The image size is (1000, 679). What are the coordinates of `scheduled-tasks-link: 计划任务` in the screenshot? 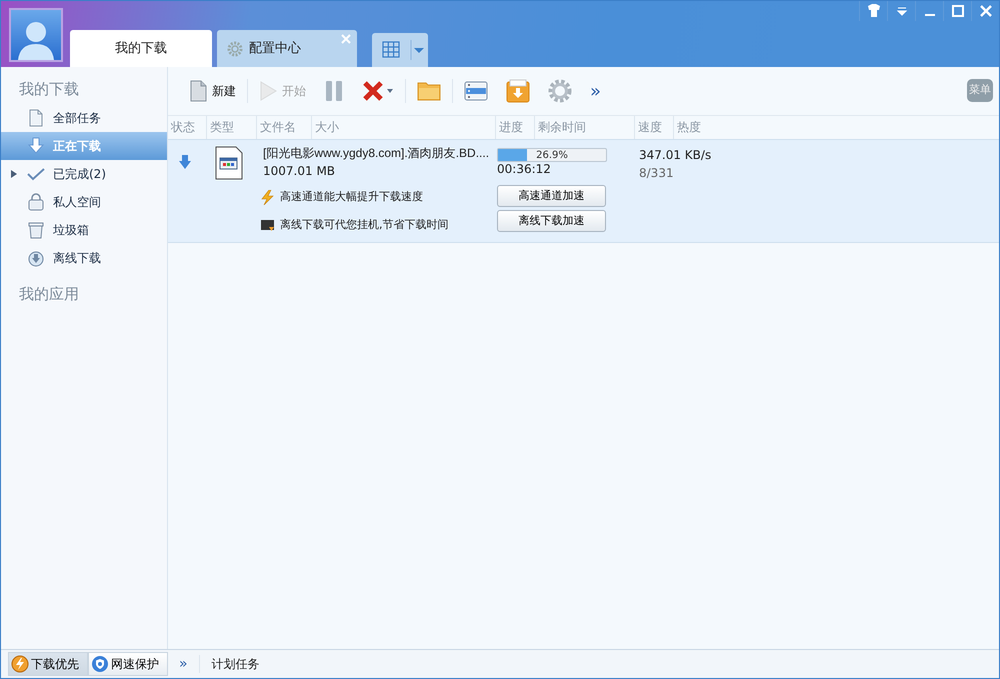 It's located at (236, 664).